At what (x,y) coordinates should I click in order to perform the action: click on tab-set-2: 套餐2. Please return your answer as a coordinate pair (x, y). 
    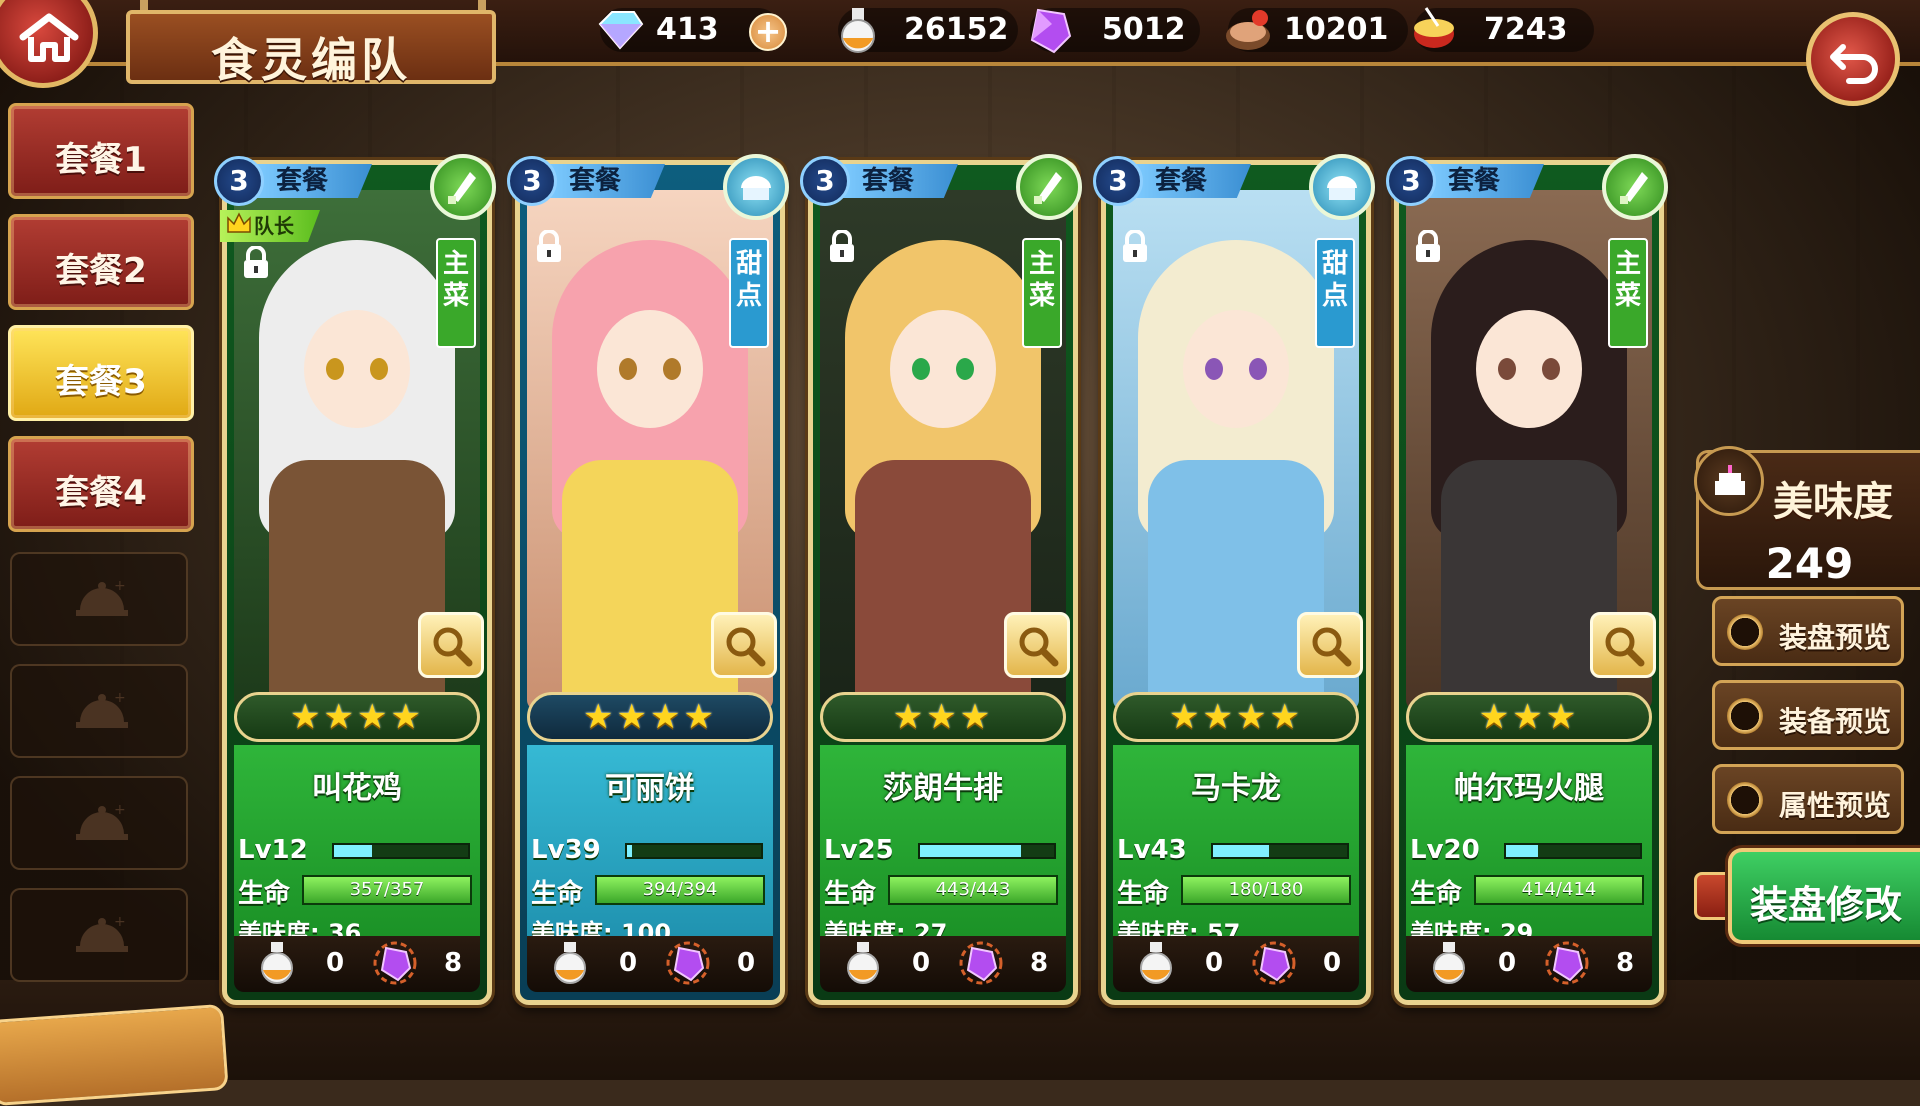
    Looking at the image, I should click on (101, 262).